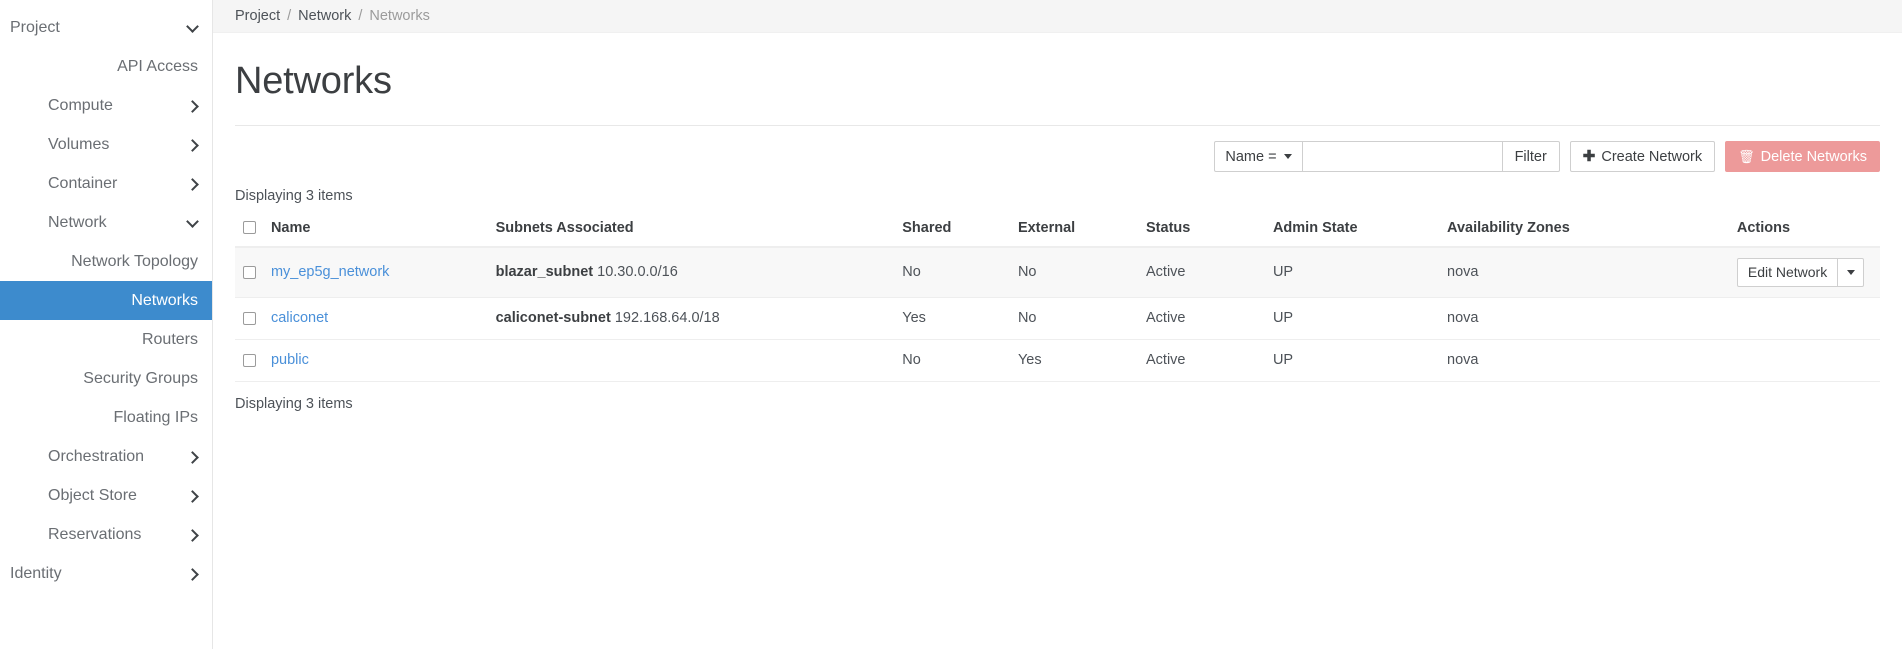 This screenshot has height=649, width=1902. What do you see at coordinates (960, 318) in the screenshot?
I see `cell-shared: Yes` at bounding box center [960, 318].